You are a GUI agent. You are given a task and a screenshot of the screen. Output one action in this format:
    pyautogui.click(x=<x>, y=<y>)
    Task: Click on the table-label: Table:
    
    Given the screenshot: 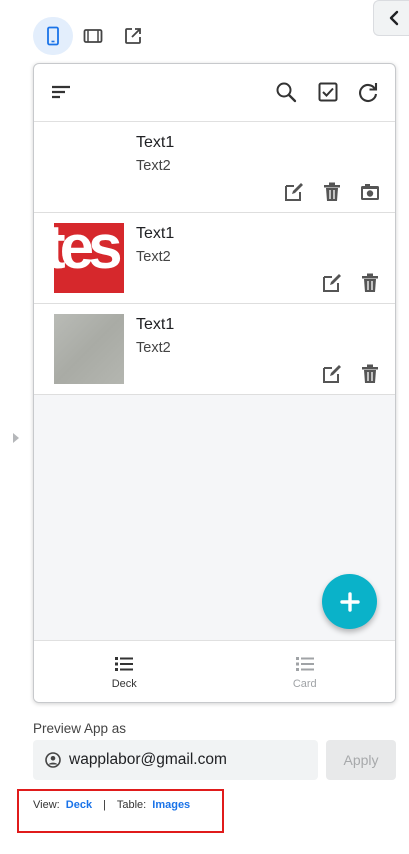 What is the action you would take?
    pyautogui.click(x=131, y=805)
    